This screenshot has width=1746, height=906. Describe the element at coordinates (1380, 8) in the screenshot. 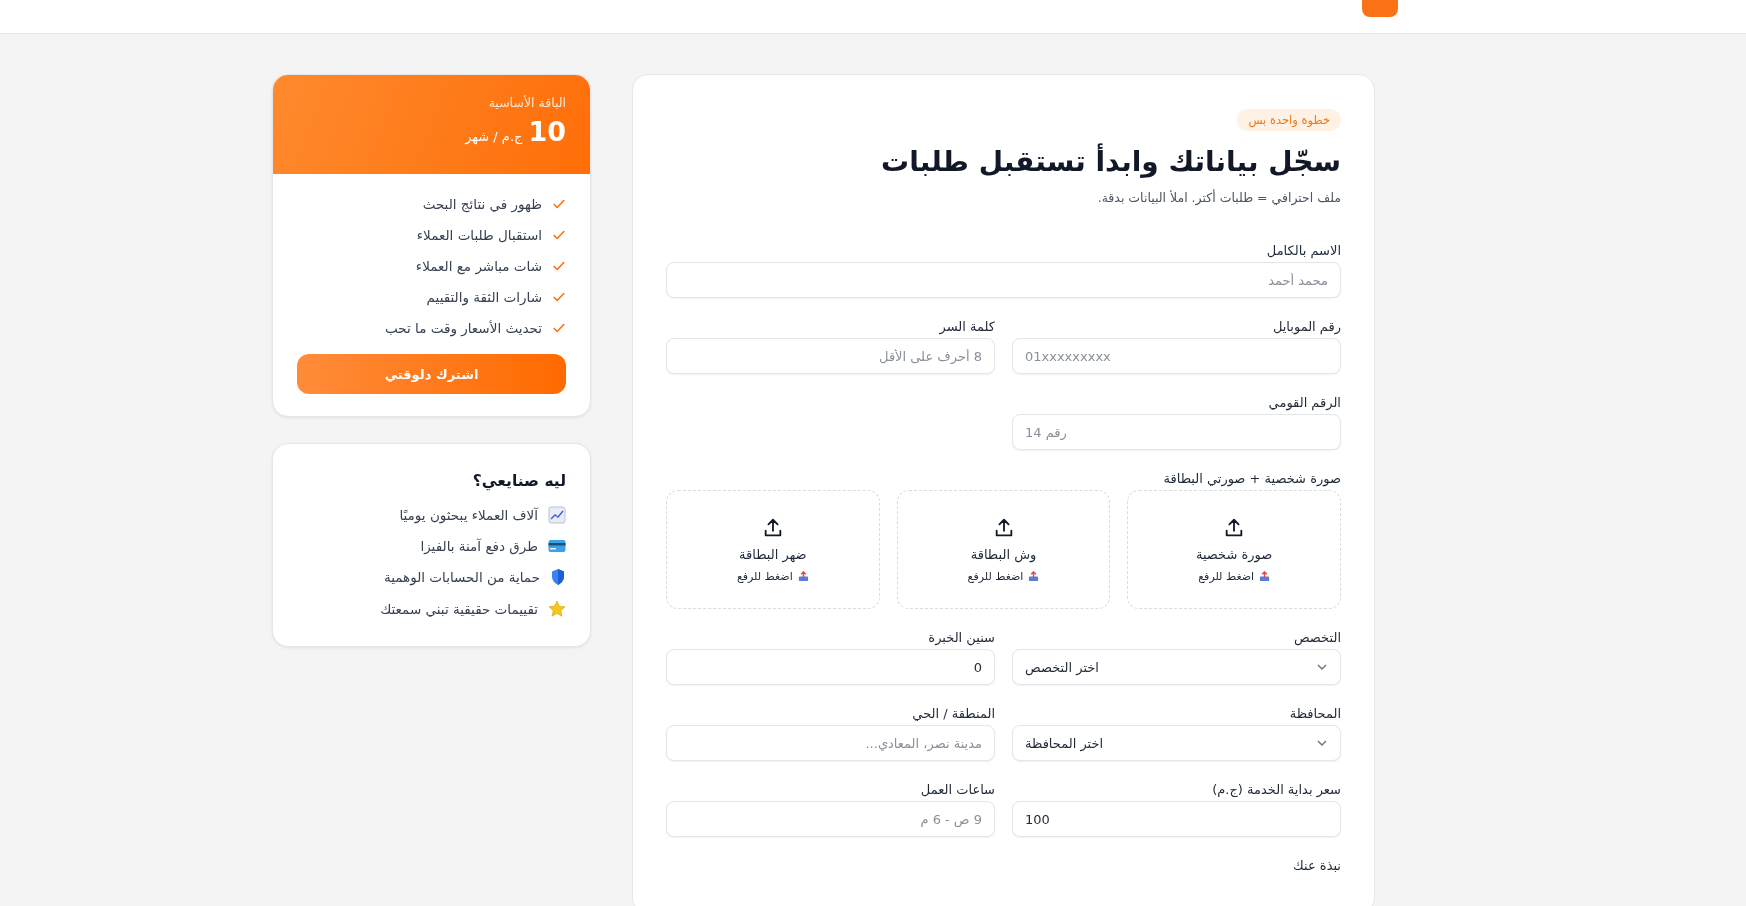

I see `logo-icon` at that location.